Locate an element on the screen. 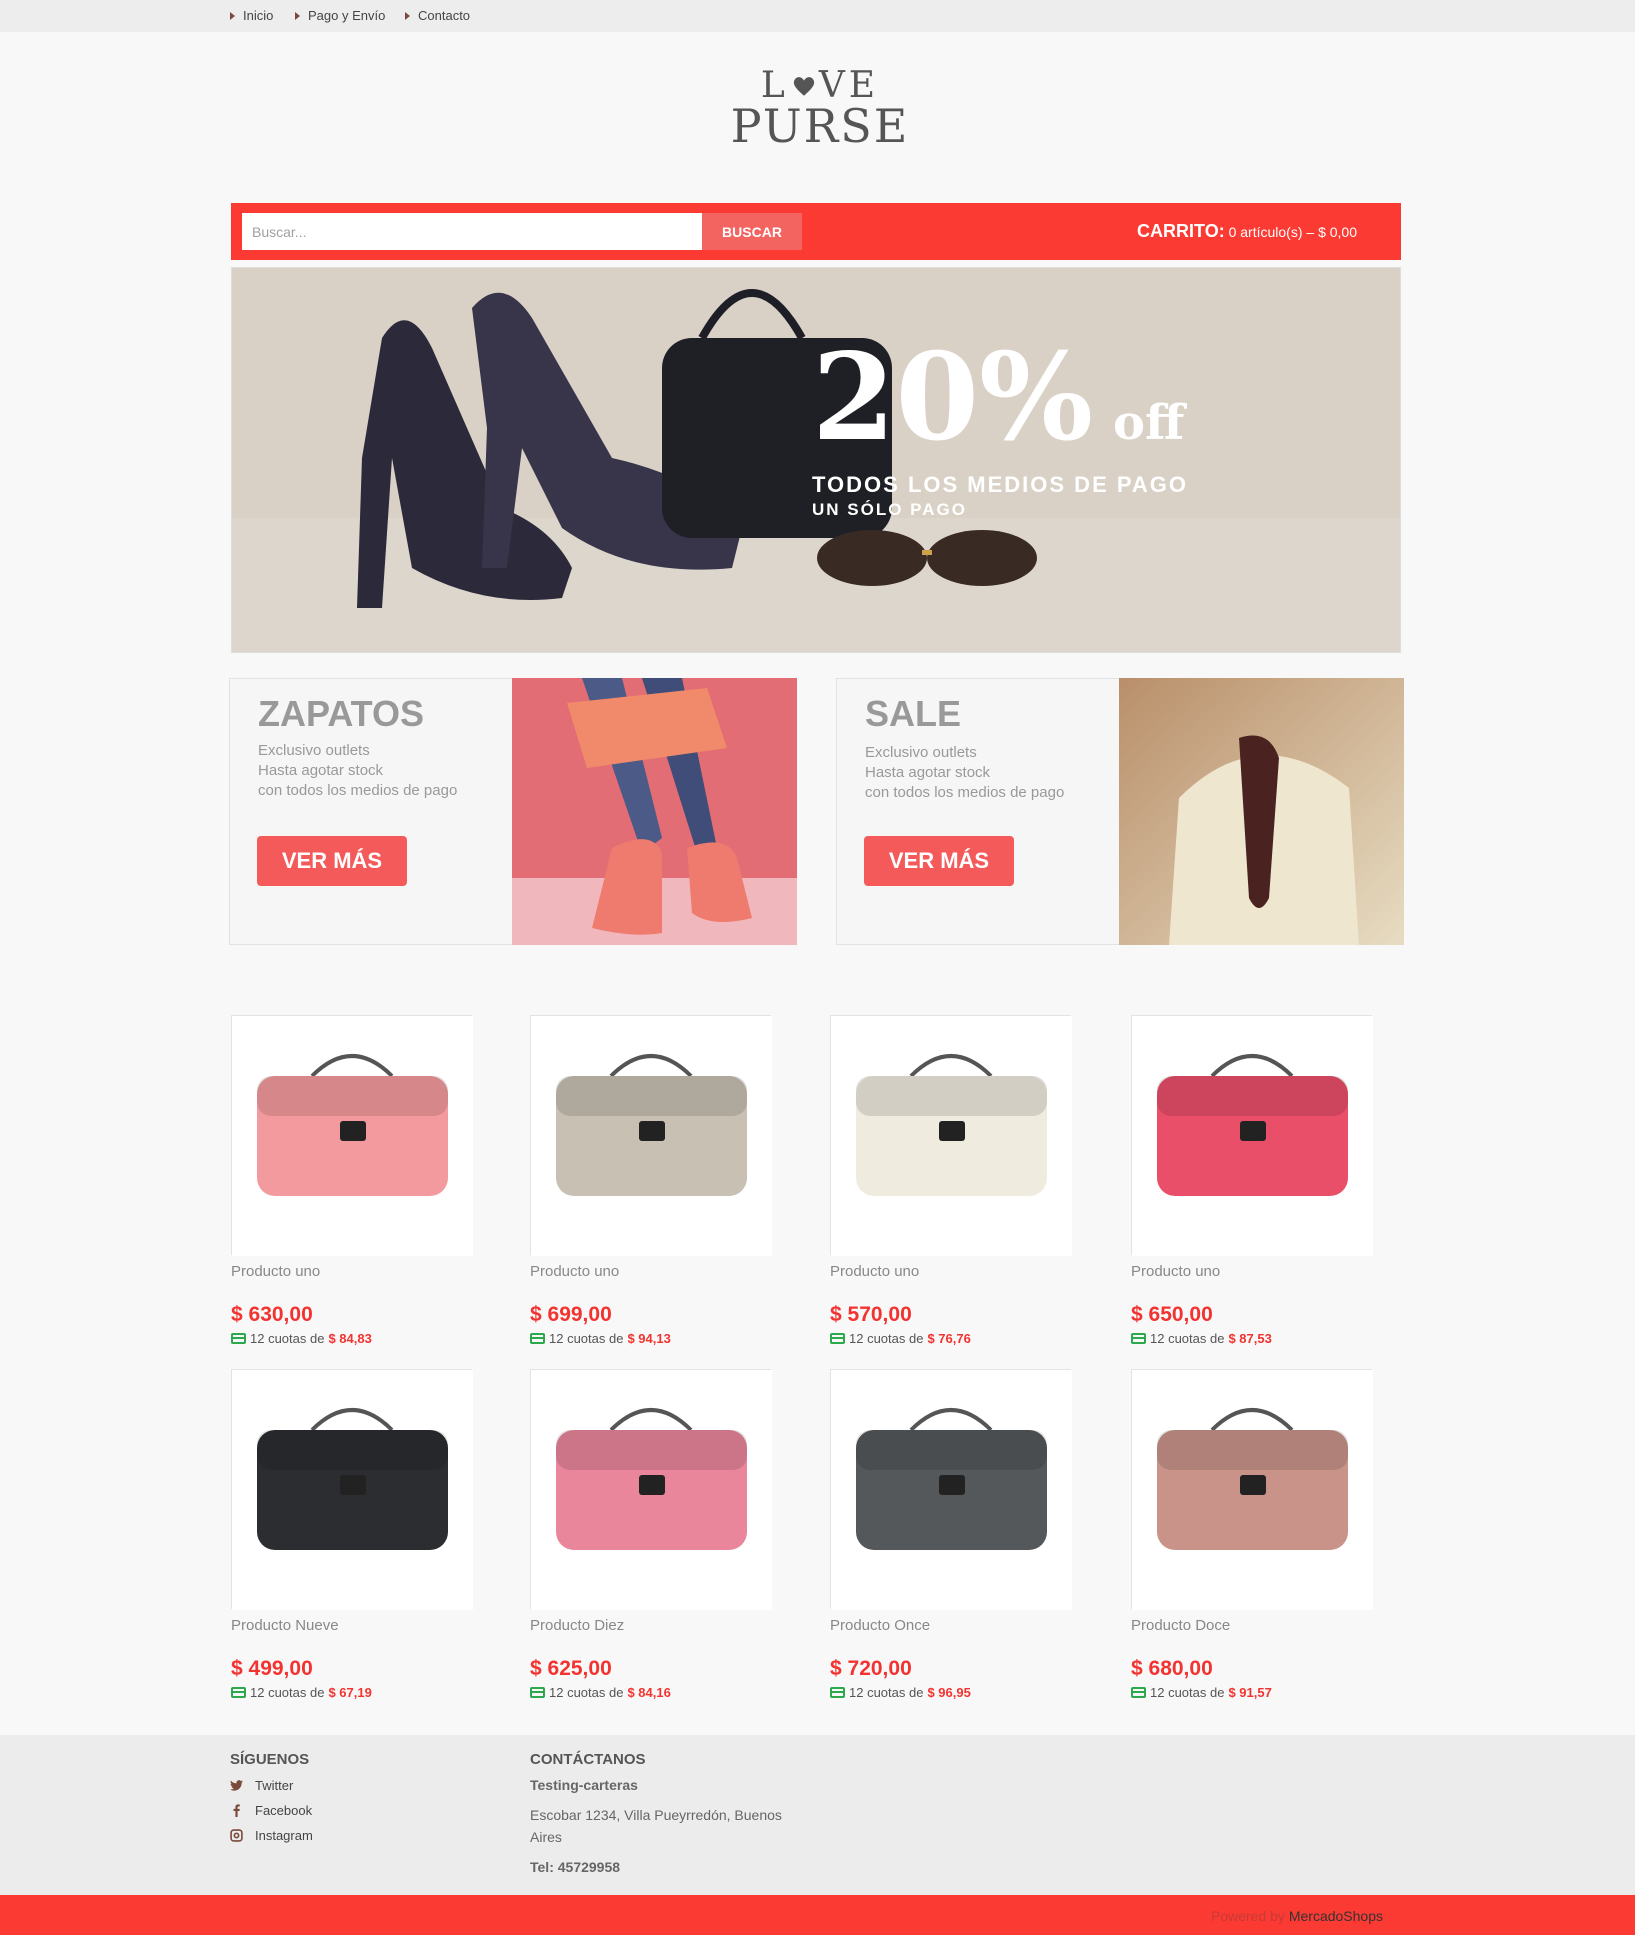 This screenshot has width=1635, height=1935. product-price: $ 650,00 is located at coordinates (1172, 1314).